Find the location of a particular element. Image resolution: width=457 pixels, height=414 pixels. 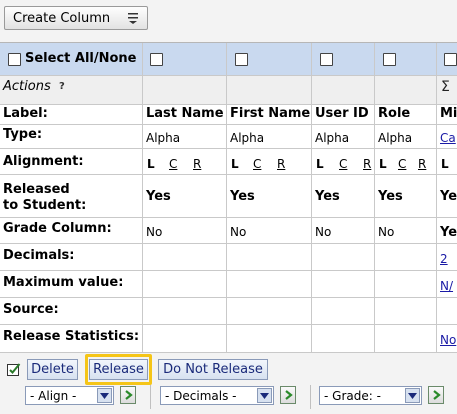

align-select: - Align - is located at coordinates (69, 395).